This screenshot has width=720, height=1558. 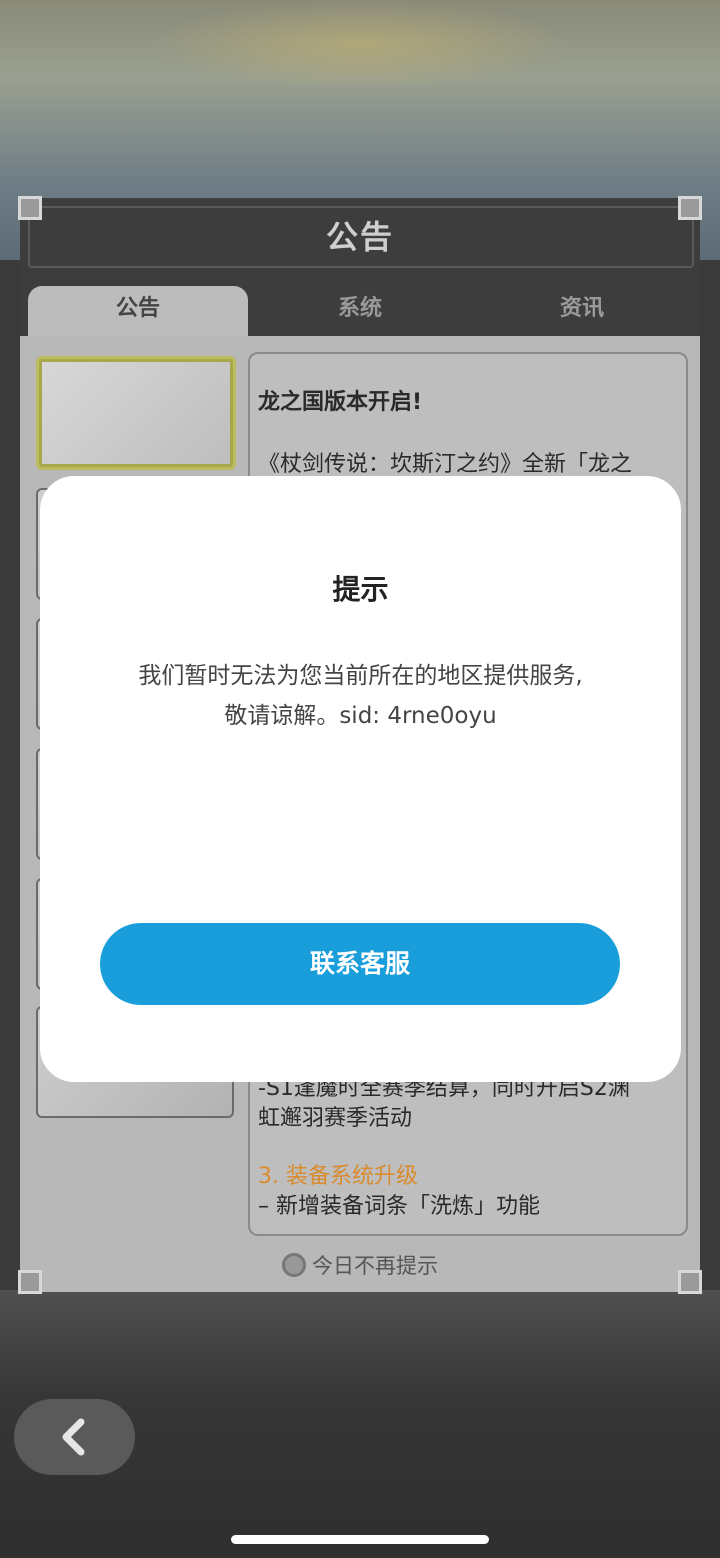 I want to click on tab-announcement: 公告, so click(x=138, y=311).